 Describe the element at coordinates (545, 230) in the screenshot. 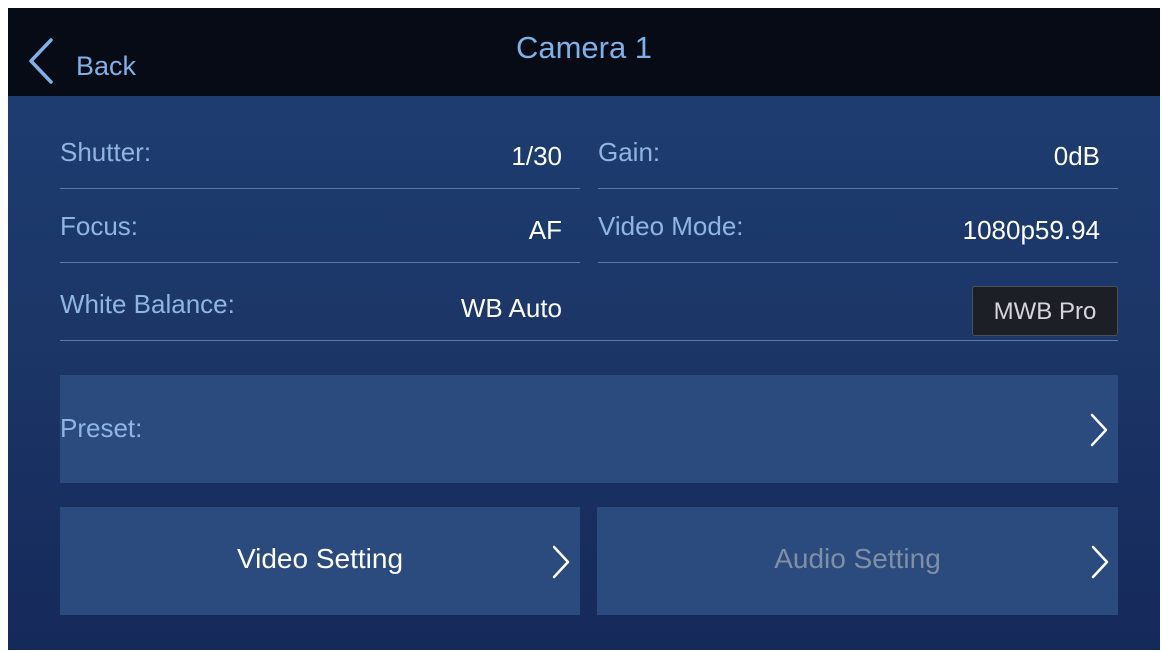

I see `focus-value: AF` at that location.